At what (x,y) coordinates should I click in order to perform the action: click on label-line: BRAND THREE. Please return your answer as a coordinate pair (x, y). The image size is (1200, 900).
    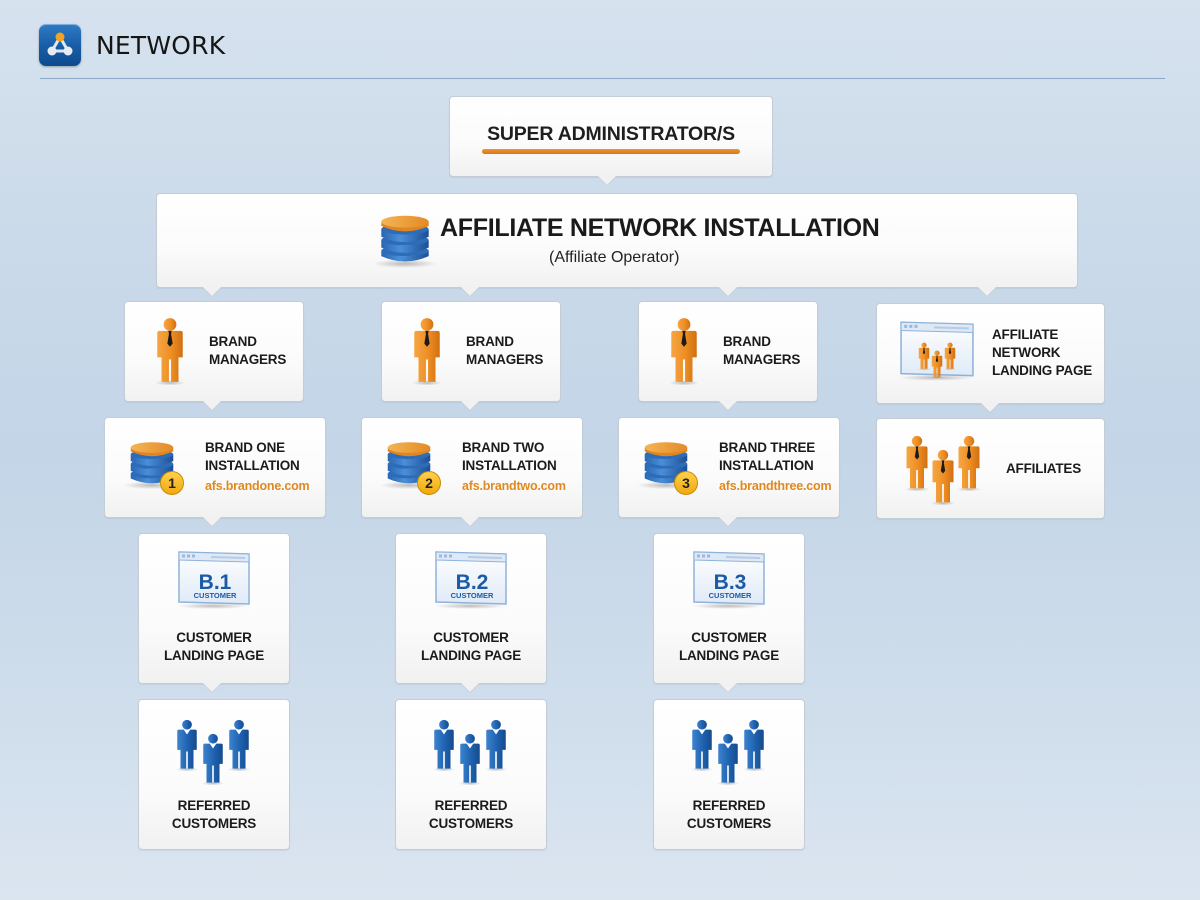
    Looking at the image, I should click on (767, 447).